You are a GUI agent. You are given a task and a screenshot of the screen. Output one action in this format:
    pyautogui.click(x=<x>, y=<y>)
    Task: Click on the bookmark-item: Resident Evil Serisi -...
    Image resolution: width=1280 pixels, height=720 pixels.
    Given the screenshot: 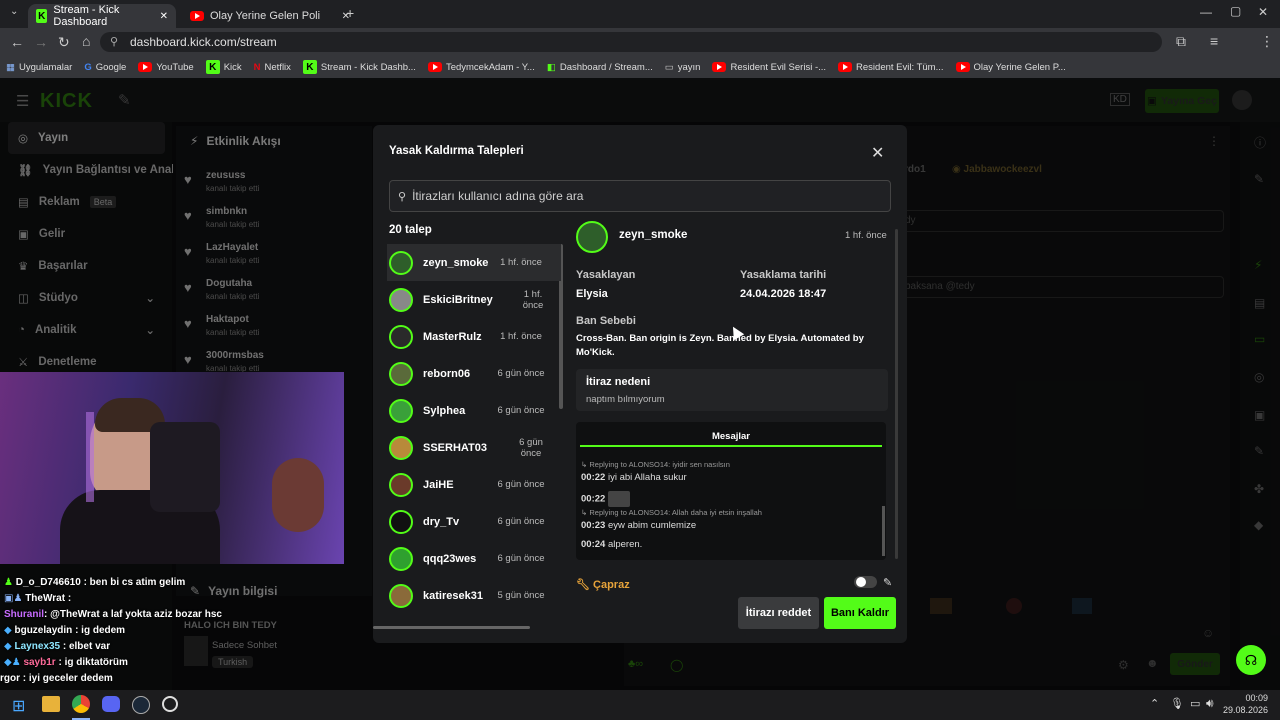 What is the action you would take?
    pyautogui.click(x=769, y=67)
    